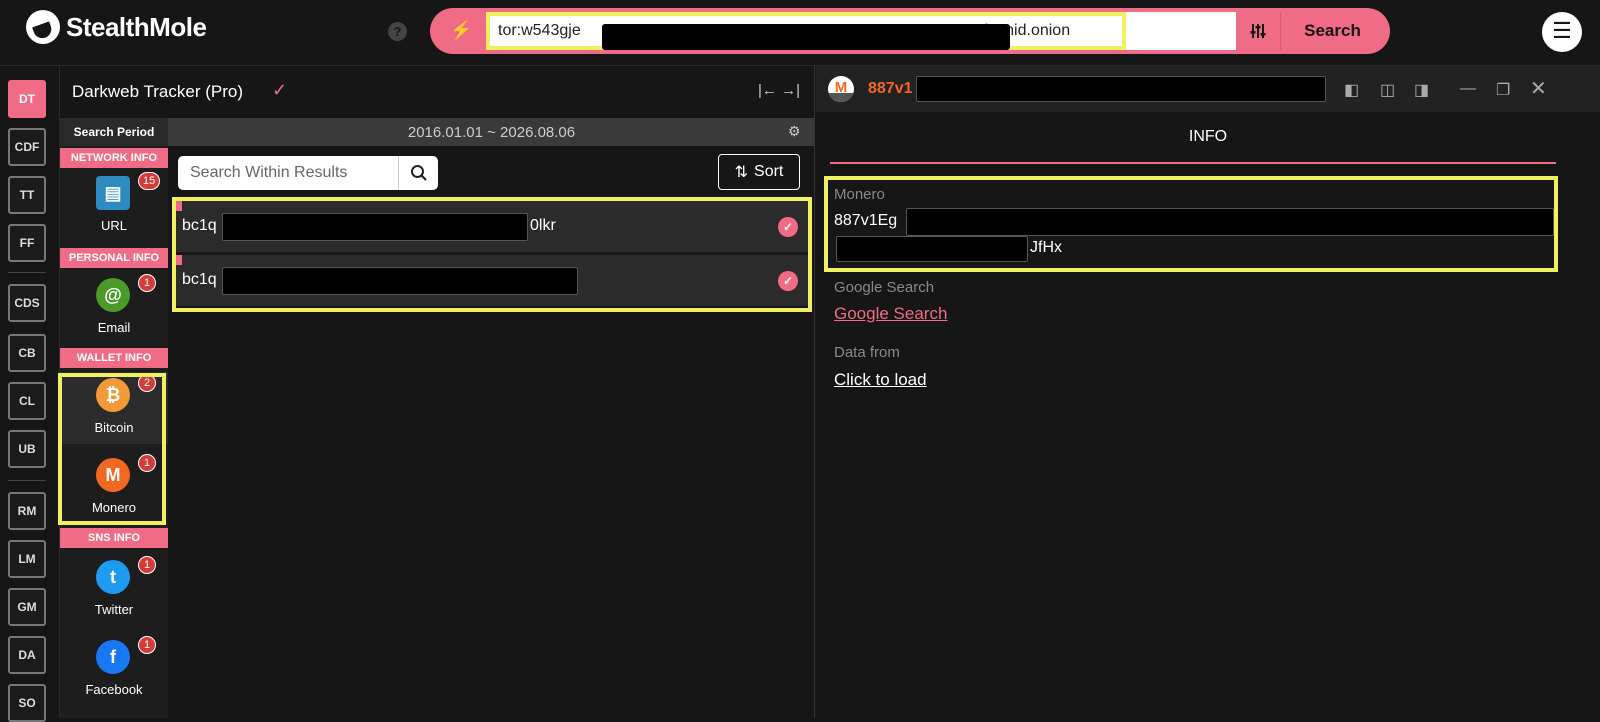 The image size is (1600, 722). I want to click on rail-item-cdf: CDF, so click(27, 147).